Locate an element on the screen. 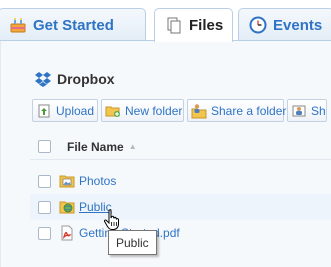  tooltip: Public is located at coordinates (132, 242).